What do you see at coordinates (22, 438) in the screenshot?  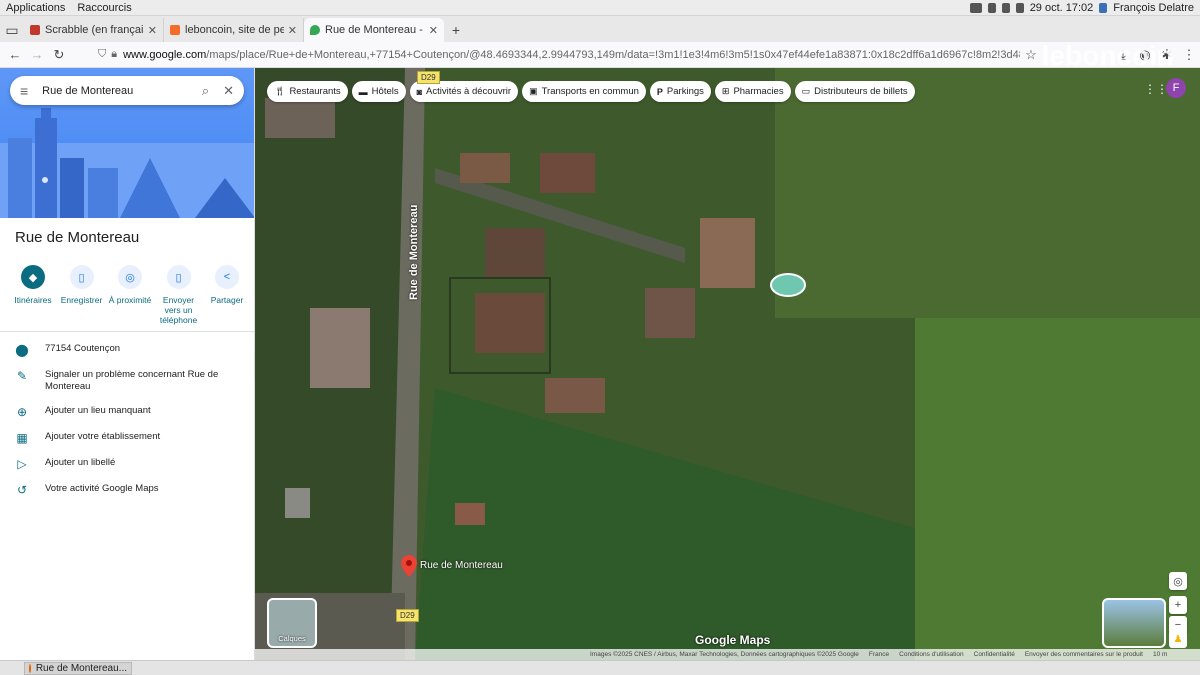 I see `add-business-icon: ▦` at bounding box center [22, 438].